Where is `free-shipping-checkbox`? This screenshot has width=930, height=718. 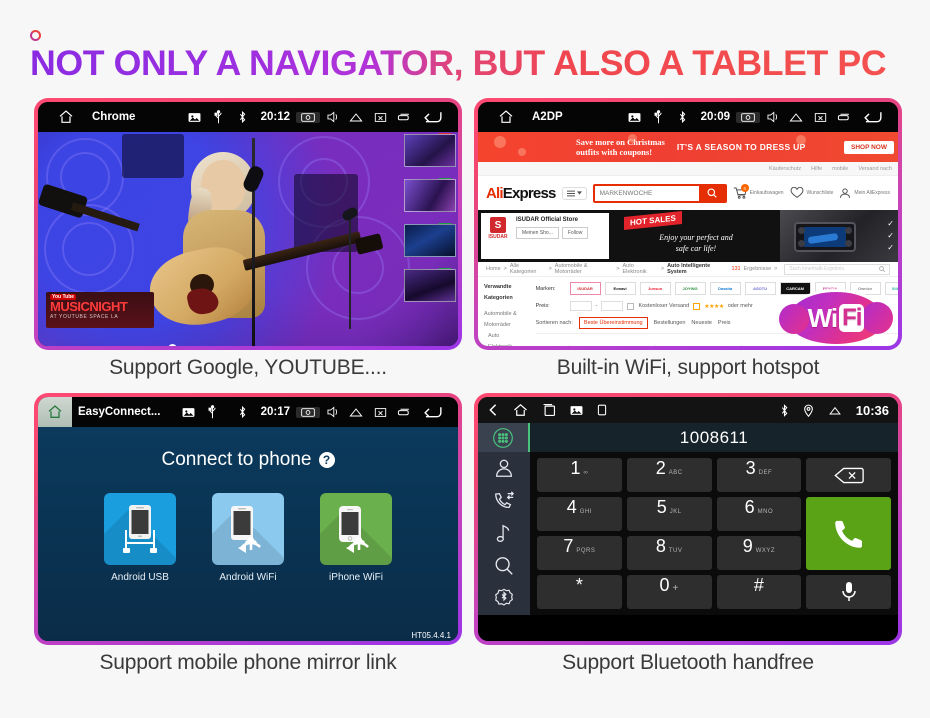
free-shipping-checkbox is located at coordinates (631, 306).